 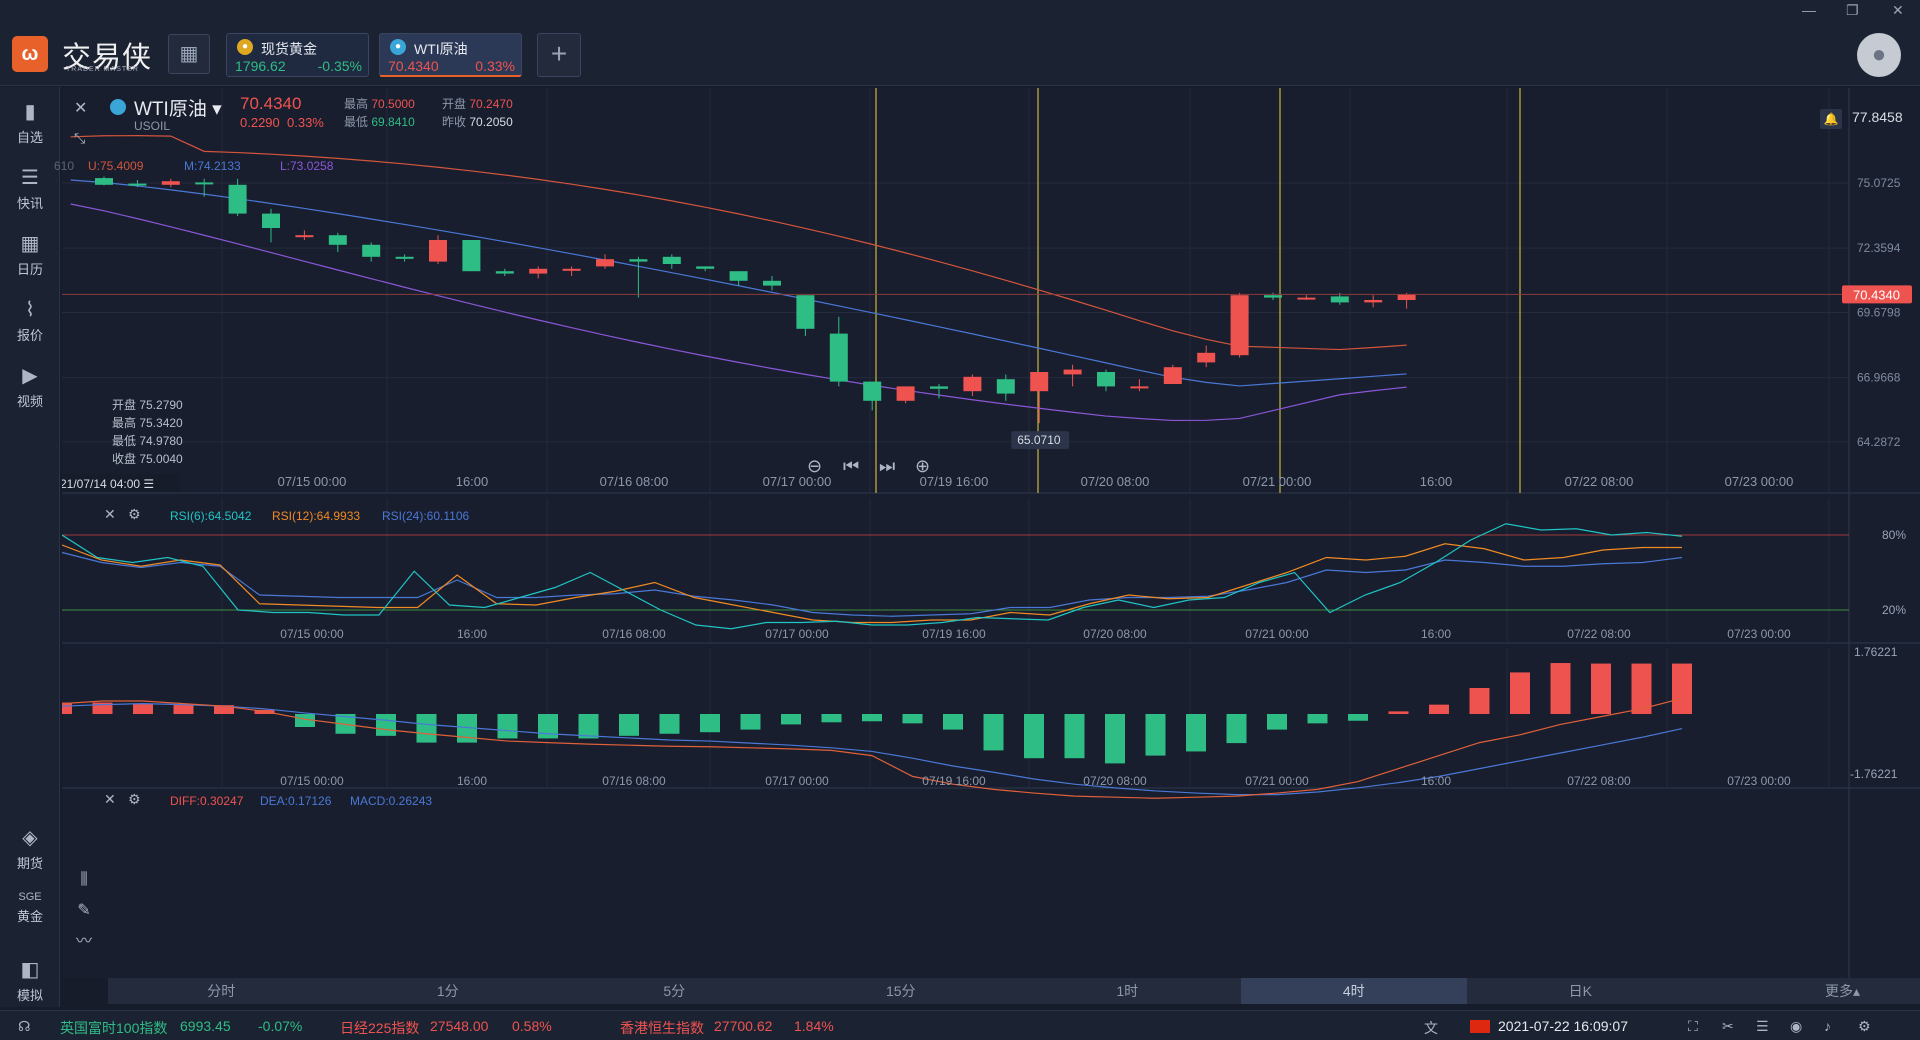 What do you see at coordinates (954, 481) in the screenshot?
I see `time-axis-label: 07/19 16:00` at bounding box center [954, 481].